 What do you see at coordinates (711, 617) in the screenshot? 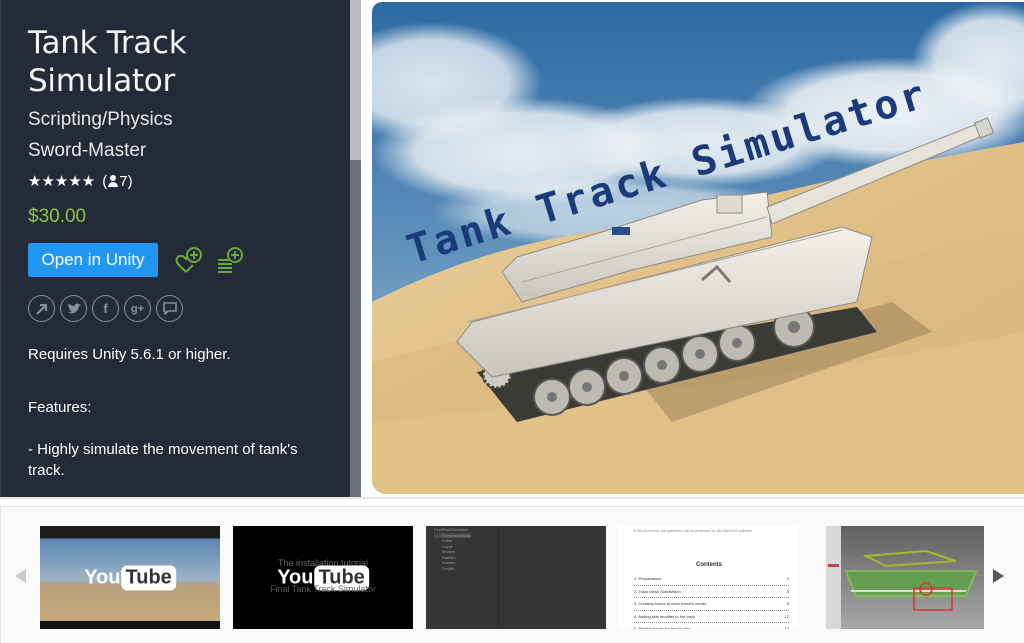
I see `toc-row: 4. Adding skin modifier to the track 12` at bounding box center [711, 617].